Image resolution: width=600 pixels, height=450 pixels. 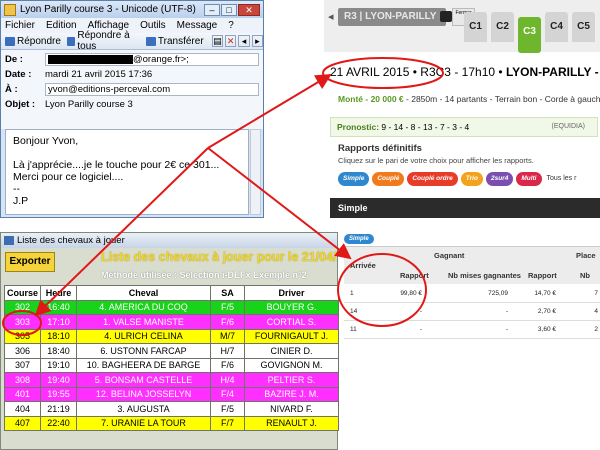 I want to click on print-icon: ▤, so click(x=217, y=41).